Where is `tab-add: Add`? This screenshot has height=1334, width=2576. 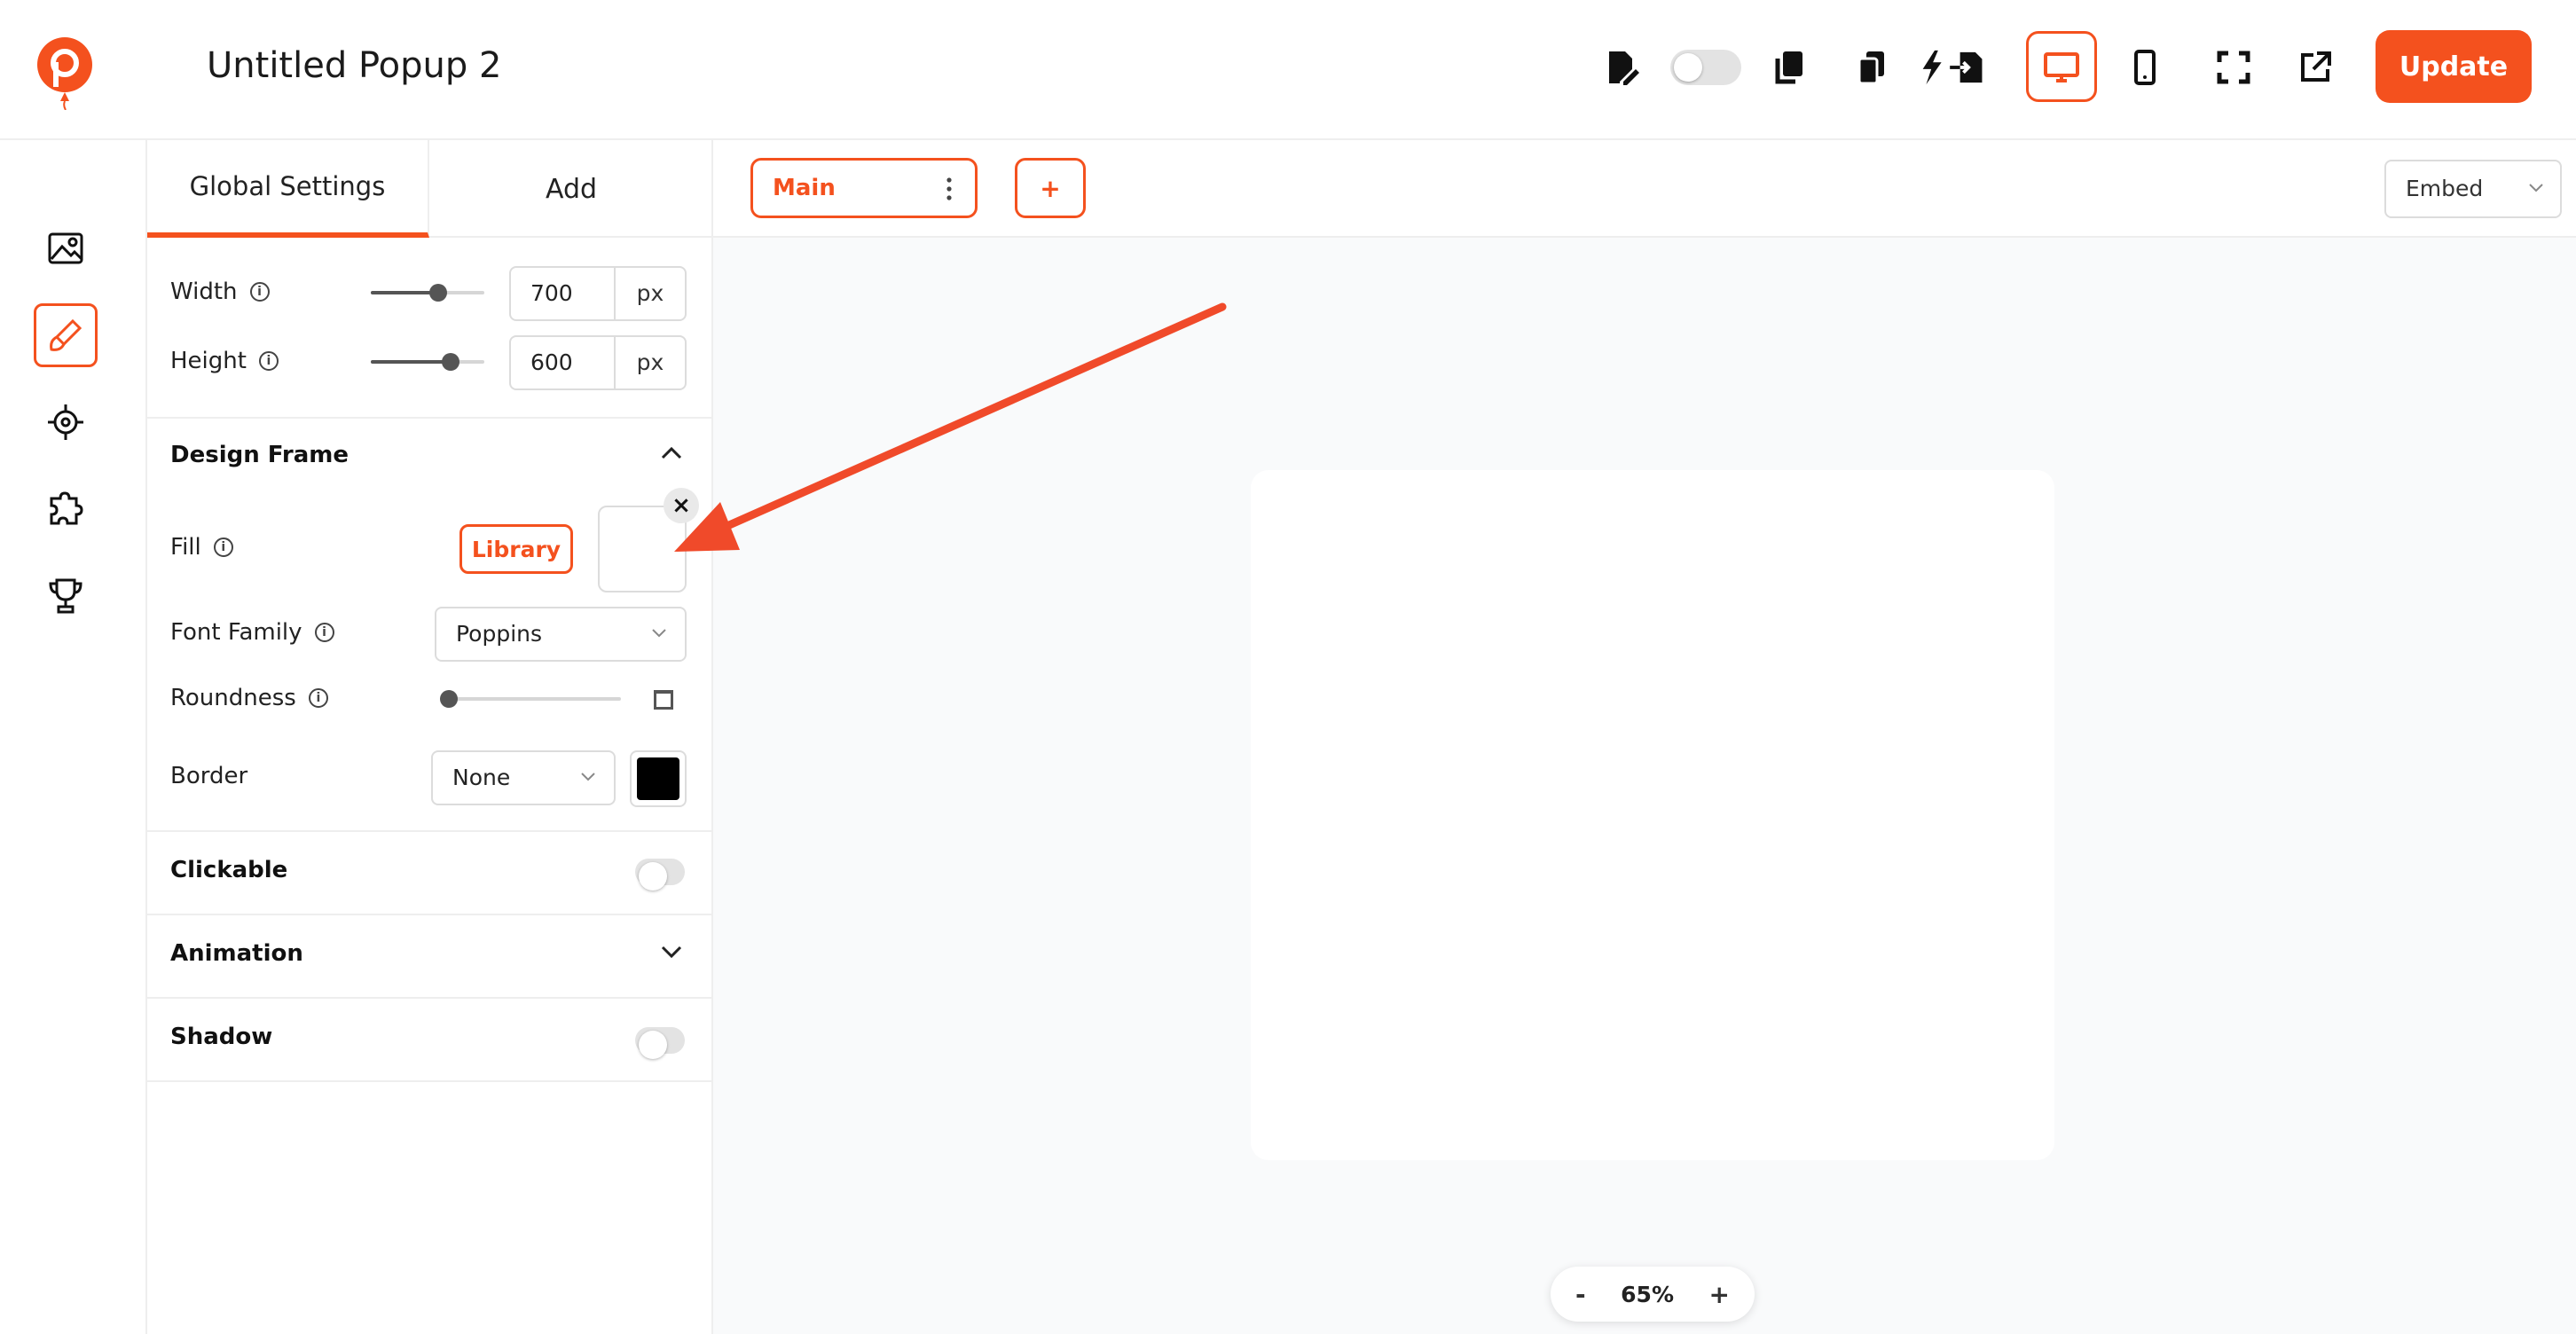
tab-add: Add is located at coordinates (571, 189).